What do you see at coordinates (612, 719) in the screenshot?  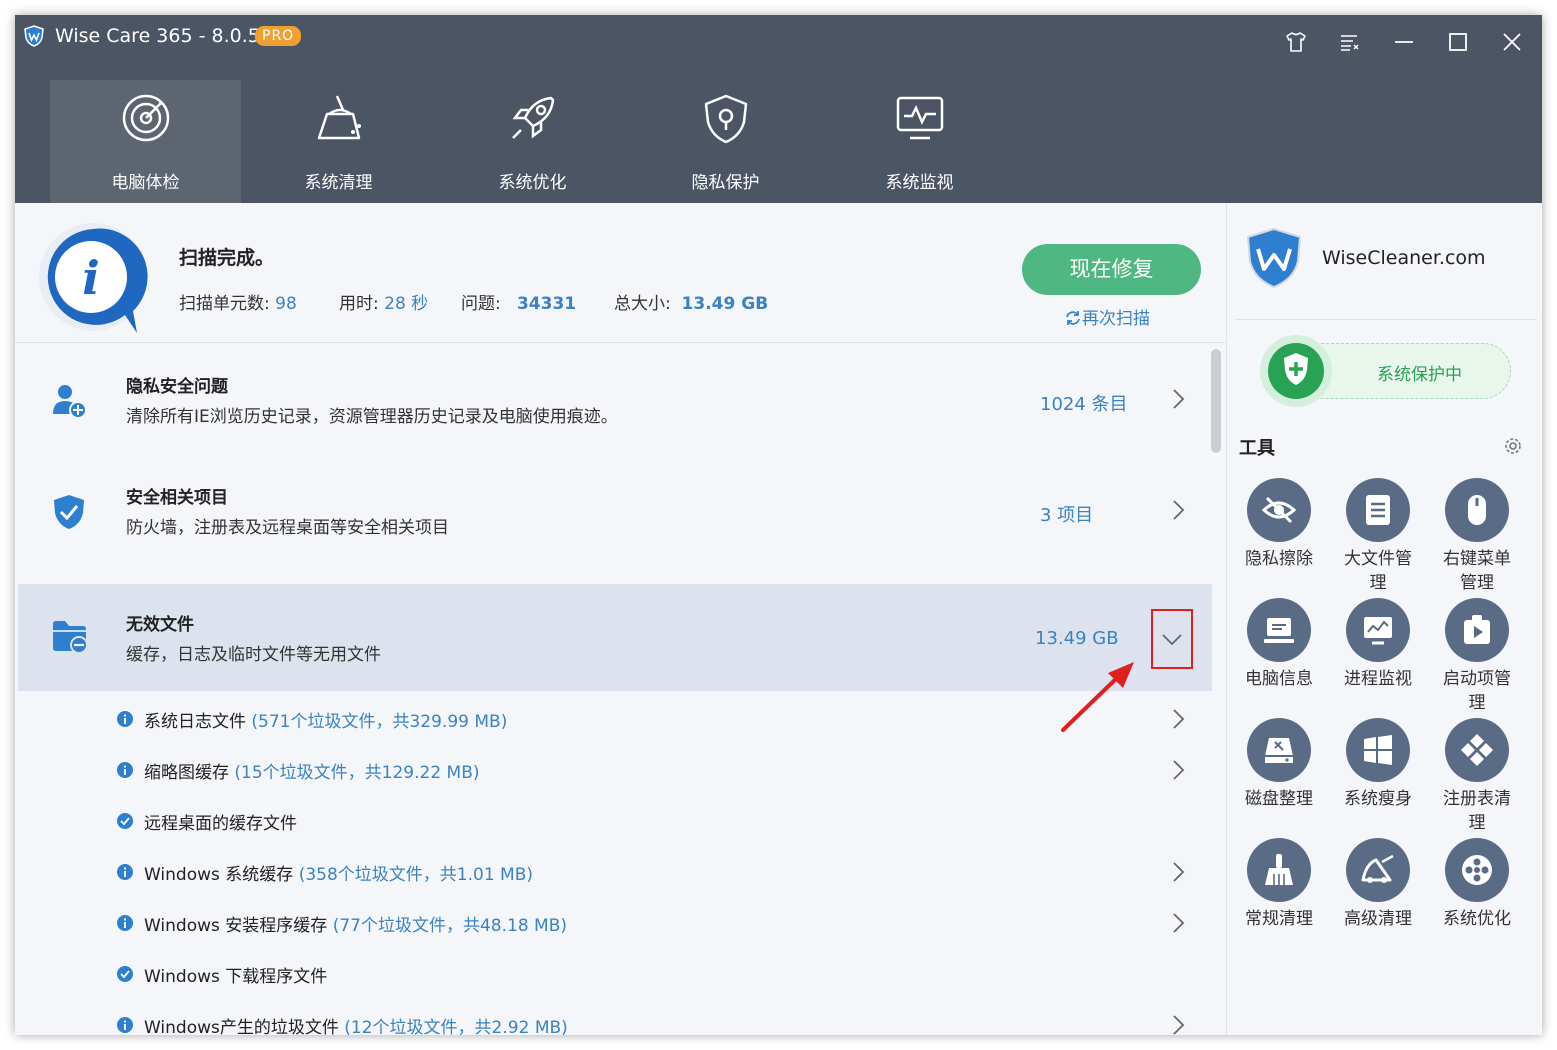 I see `subitem-system-logs: 系统日志文件 (571个垃圾文件，共329.99 MB)` at bounding box center [612, 719].